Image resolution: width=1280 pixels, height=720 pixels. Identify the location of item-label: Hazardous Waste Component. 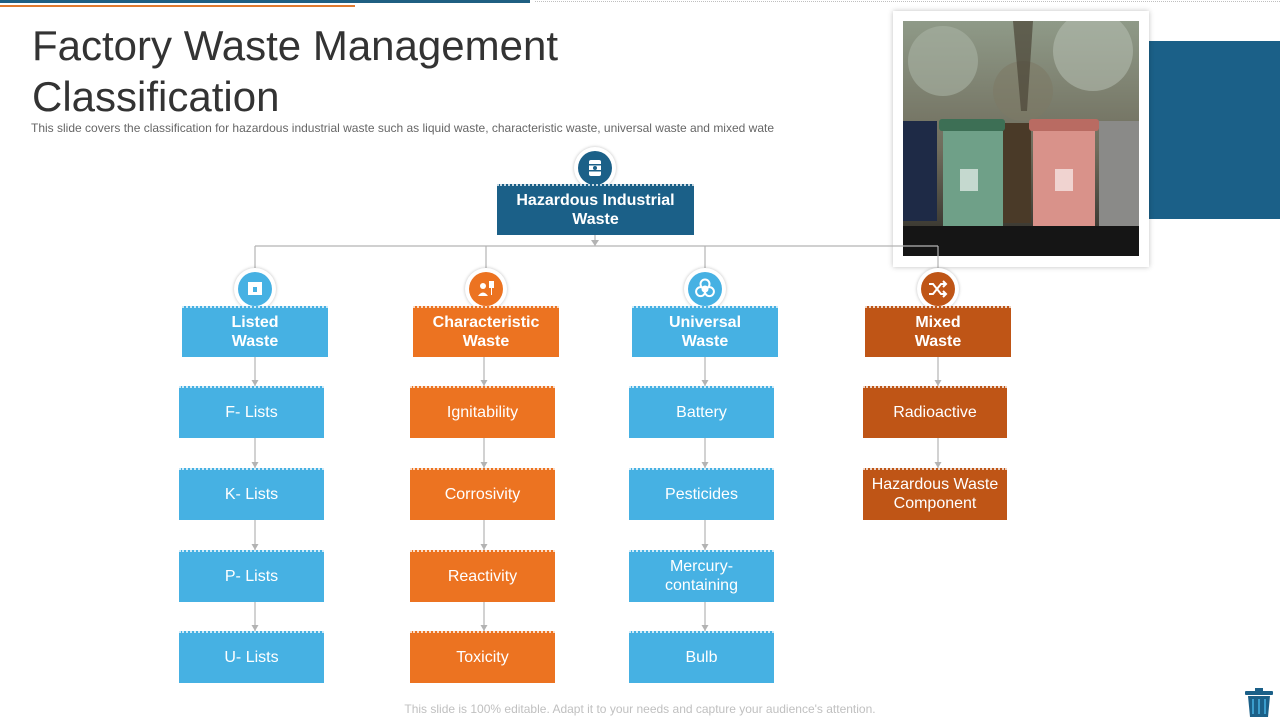
(935, 494).